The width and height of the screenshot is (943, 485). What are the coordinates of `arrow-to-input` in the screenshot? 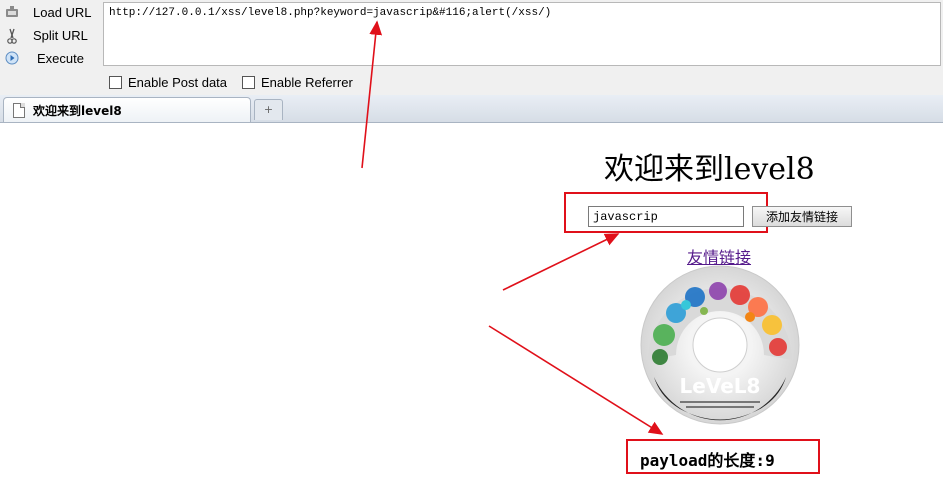 It's located at (561, 262).